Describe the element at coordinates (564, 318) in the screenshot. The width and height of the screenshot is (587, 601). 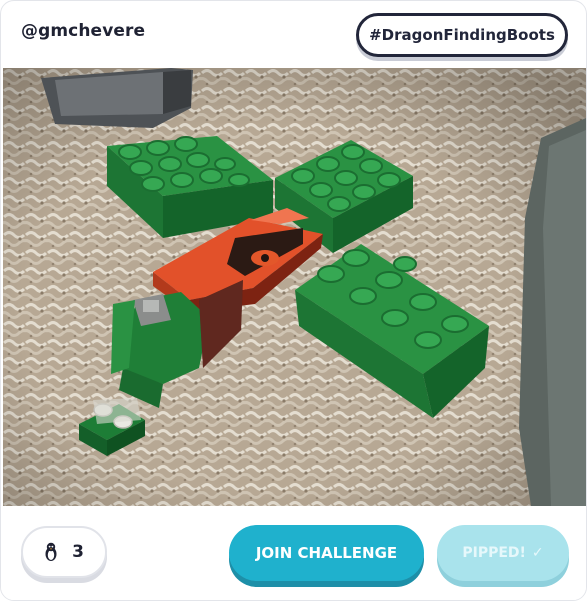
I see `grey-object-face` at that location.